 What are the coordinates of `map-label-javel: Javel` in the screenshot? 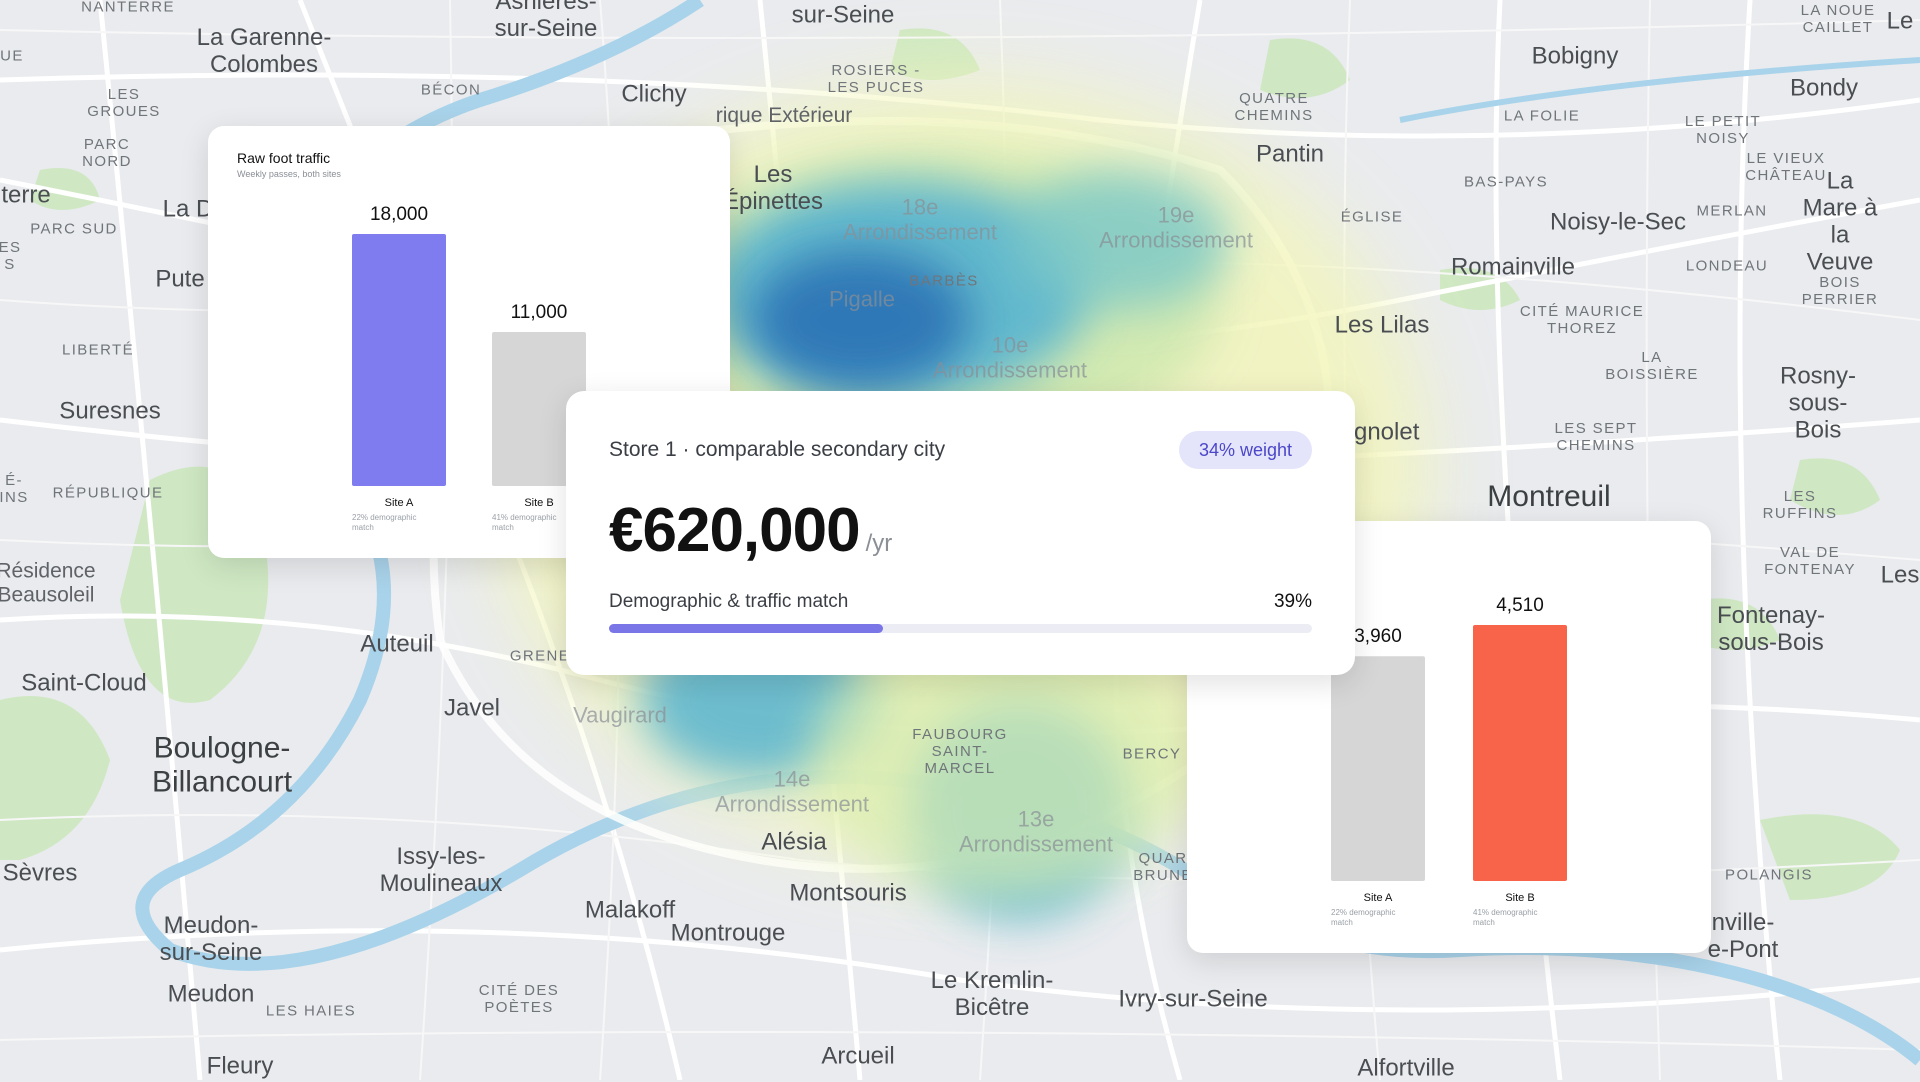 It's located at (472, 708).